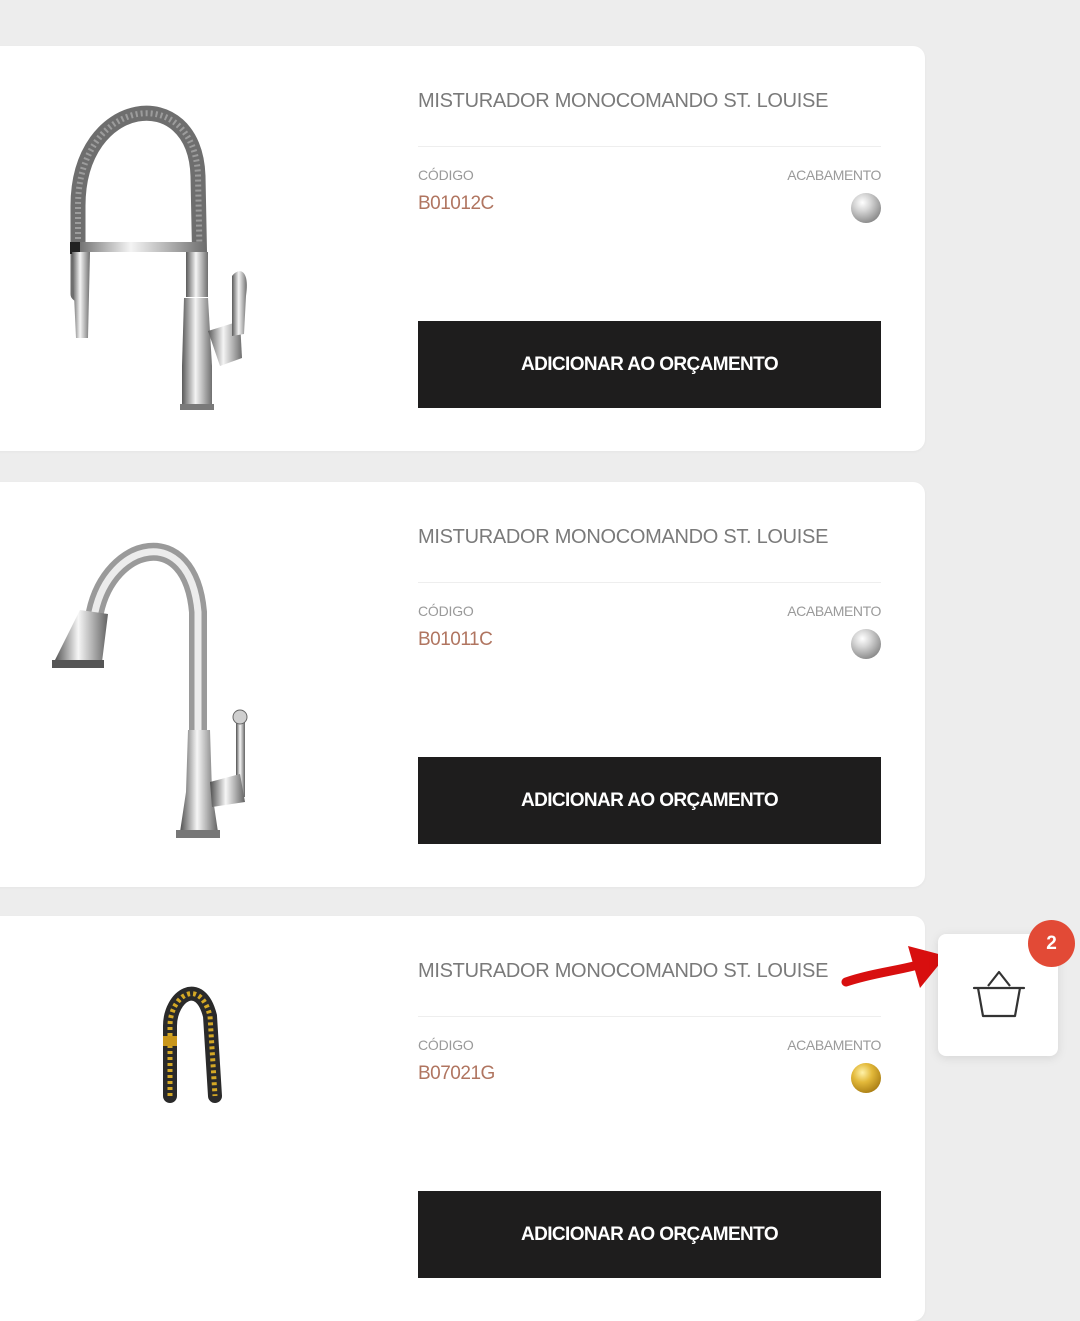 This screenshot has width=1080, height=1321. Describe the element at coordinates (893, 967) in the screenshot. I see `red-arrow-icon` at that location.